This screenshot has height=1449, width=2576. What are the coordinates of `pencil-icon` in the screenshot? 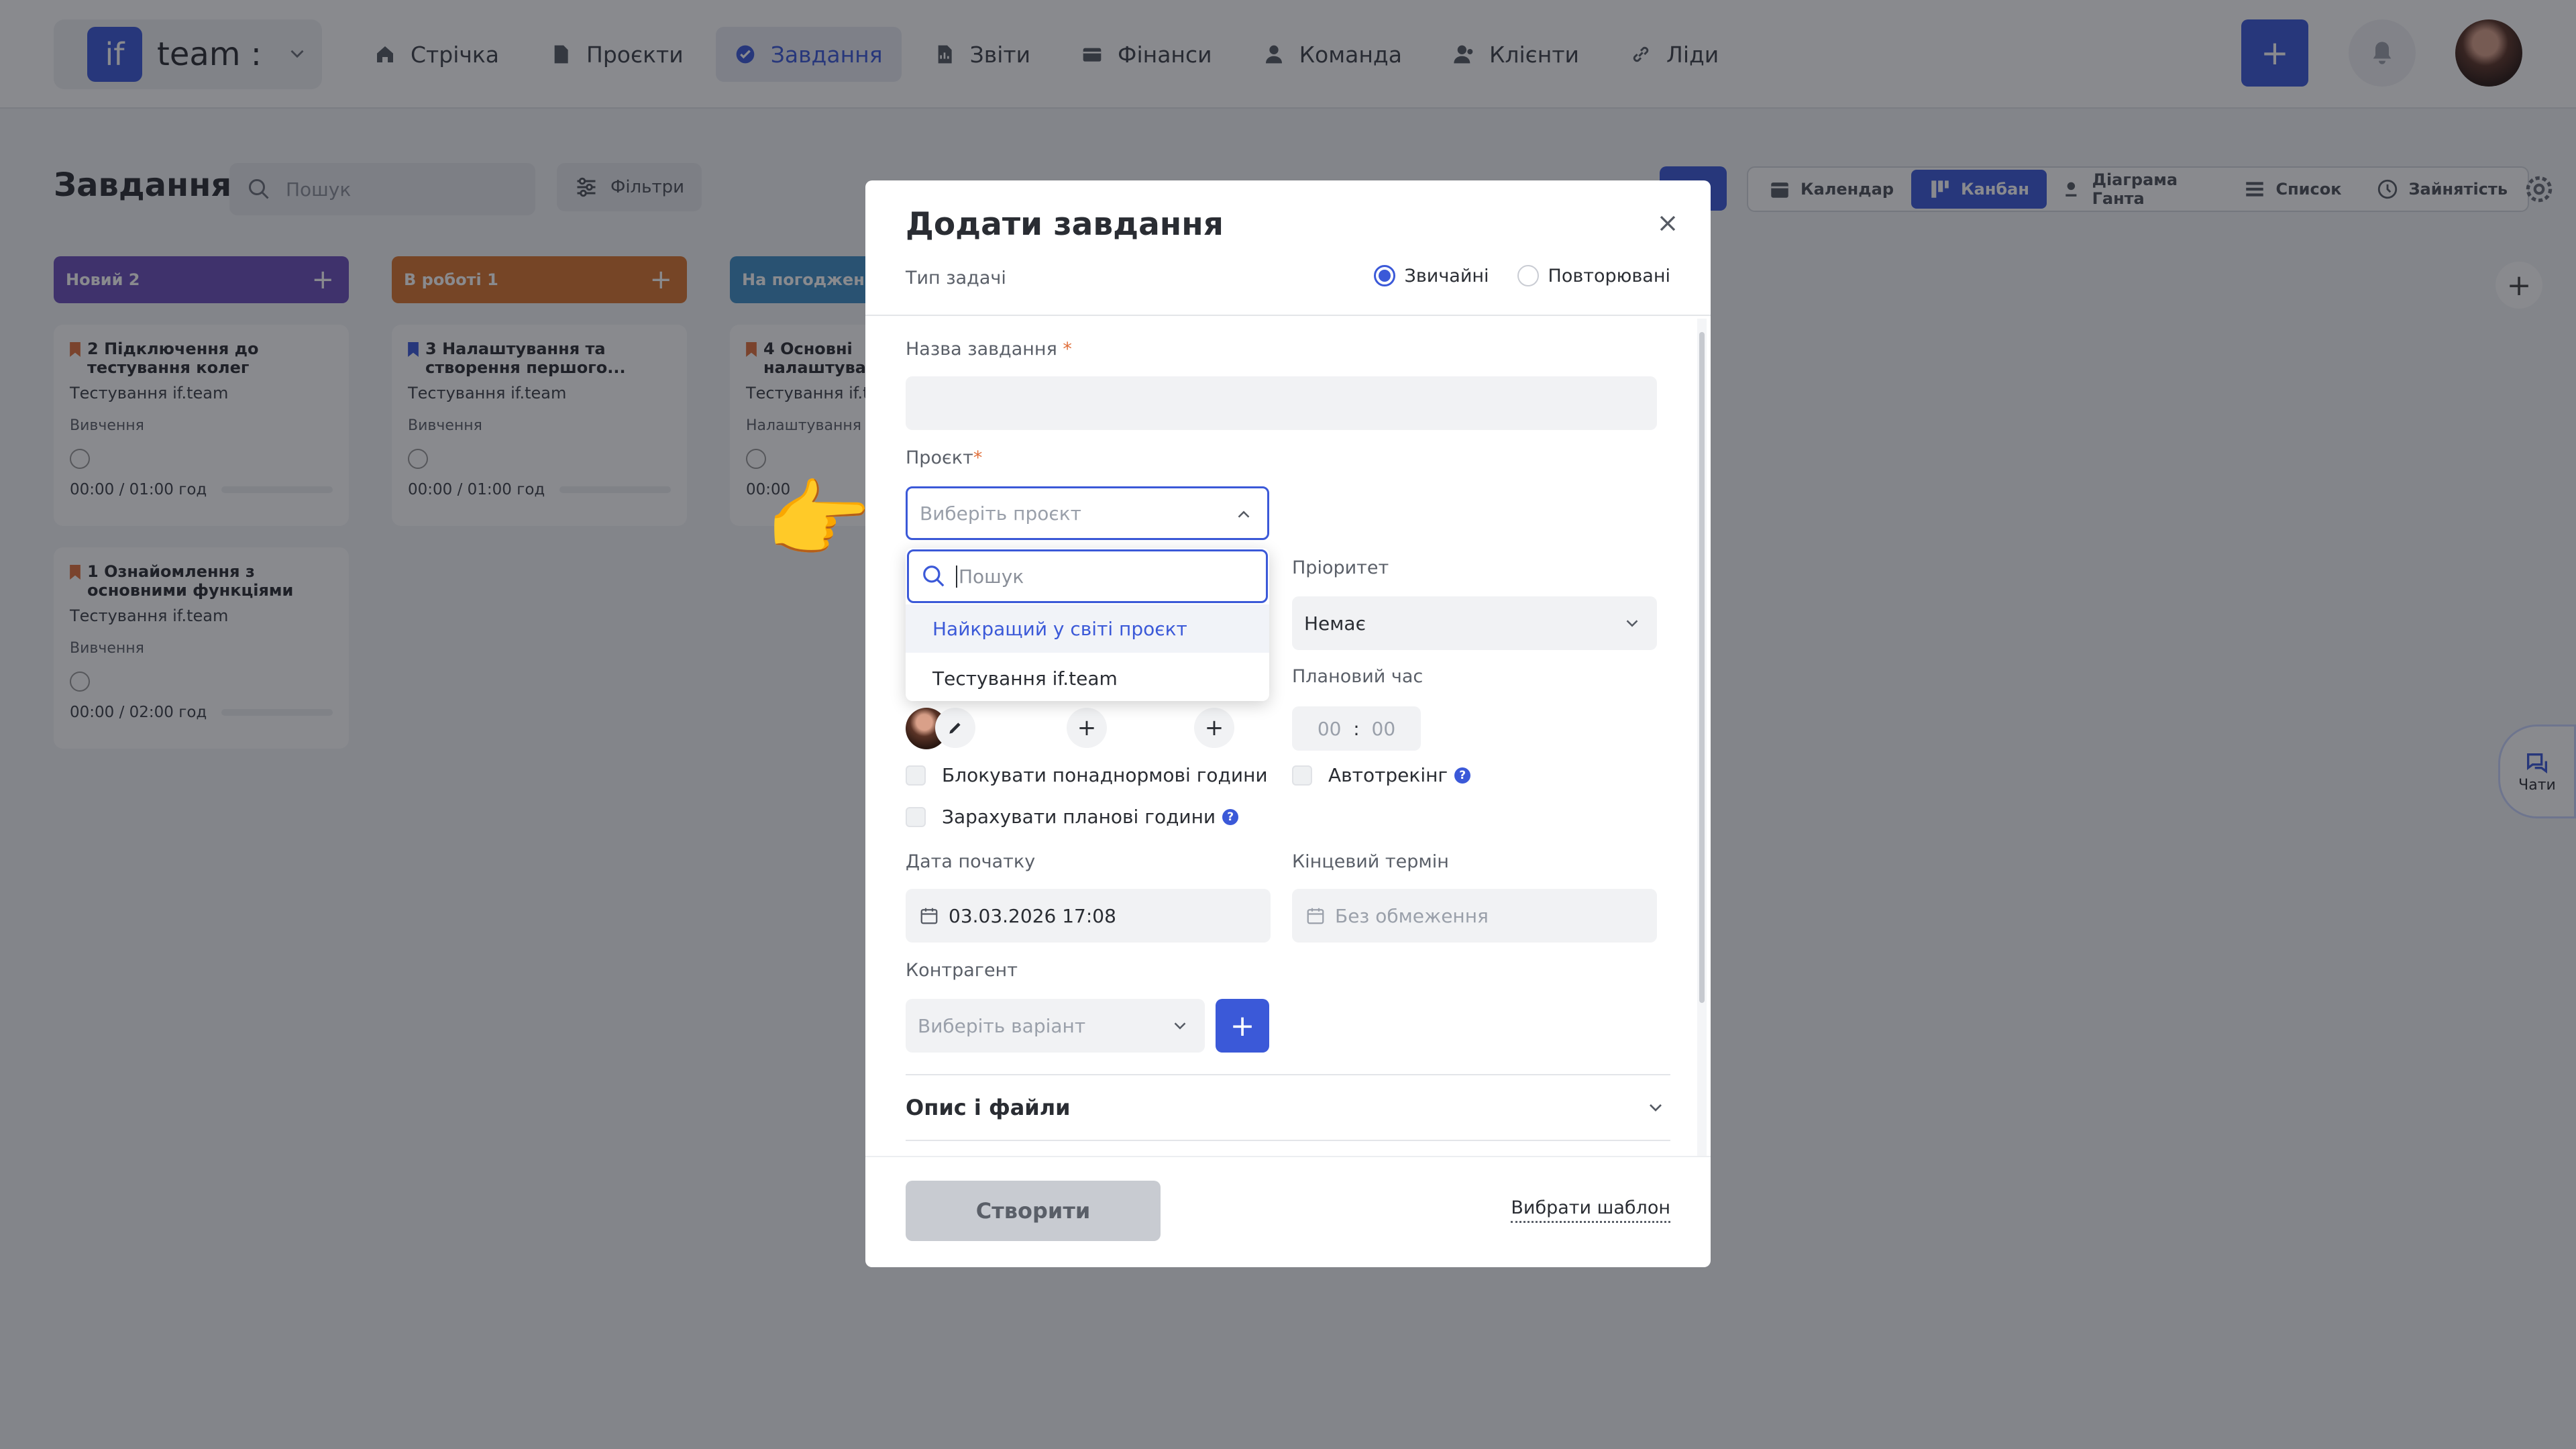 It's located at (955, 728).